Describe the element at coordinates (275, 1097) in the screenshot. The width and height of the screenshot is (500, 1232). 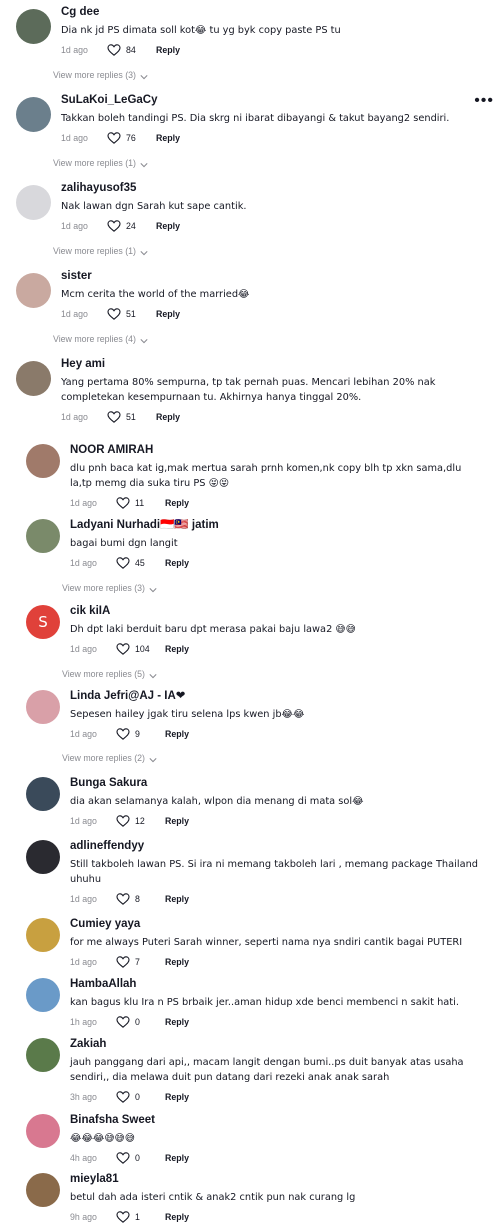
I see `comment-meta: 3h ago 0 Reply` at that location.